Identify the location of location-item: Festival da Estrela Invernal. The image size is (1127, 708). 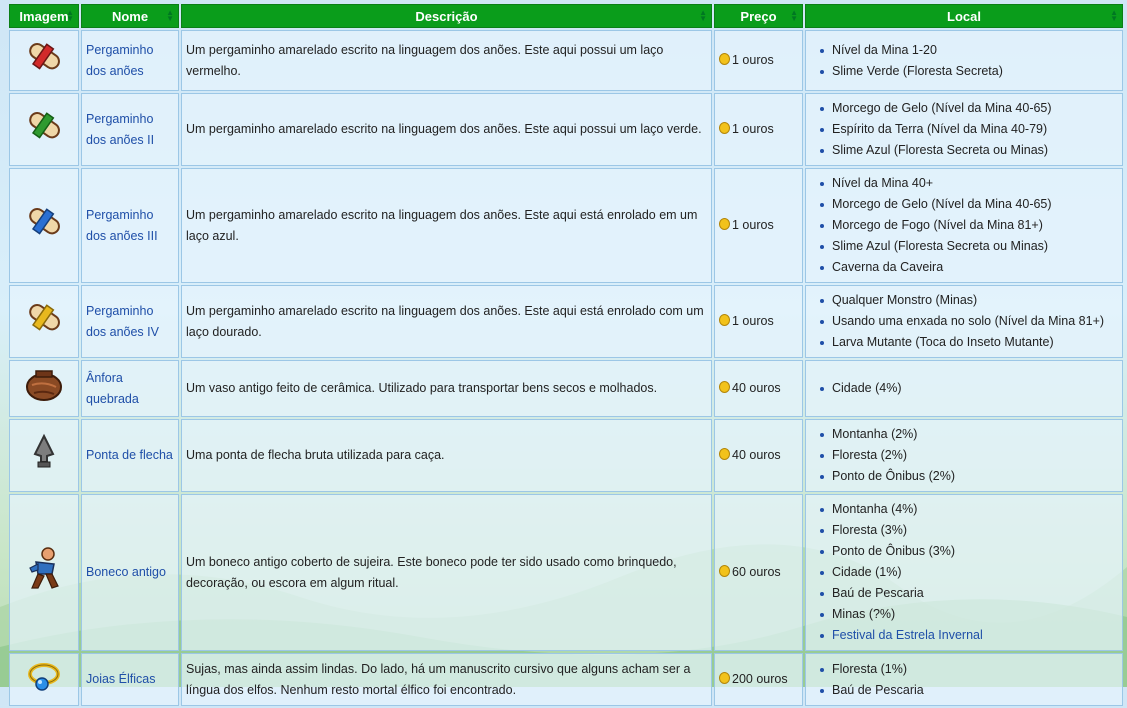
(969, 635).